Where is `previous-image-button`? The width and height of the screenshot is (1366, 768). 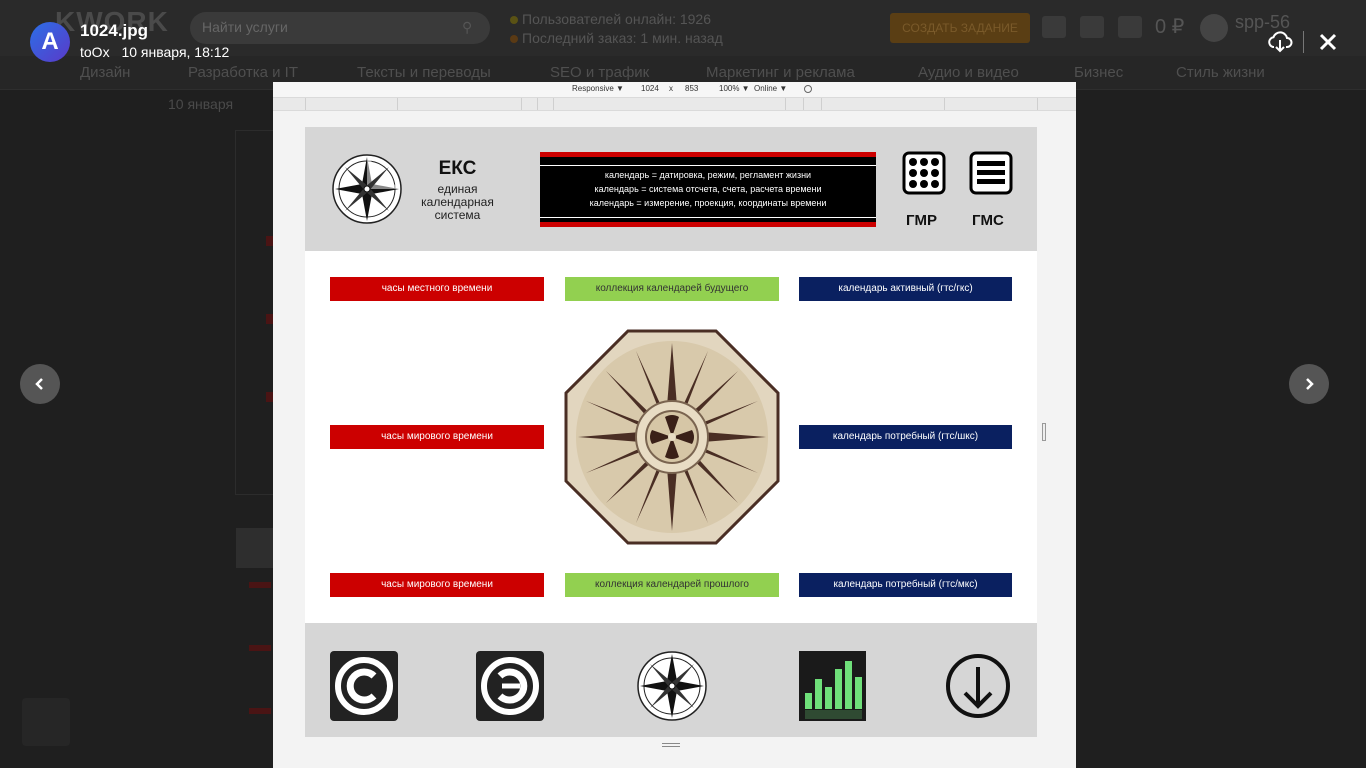
previous-image-button is located at coordinates (40, 384).